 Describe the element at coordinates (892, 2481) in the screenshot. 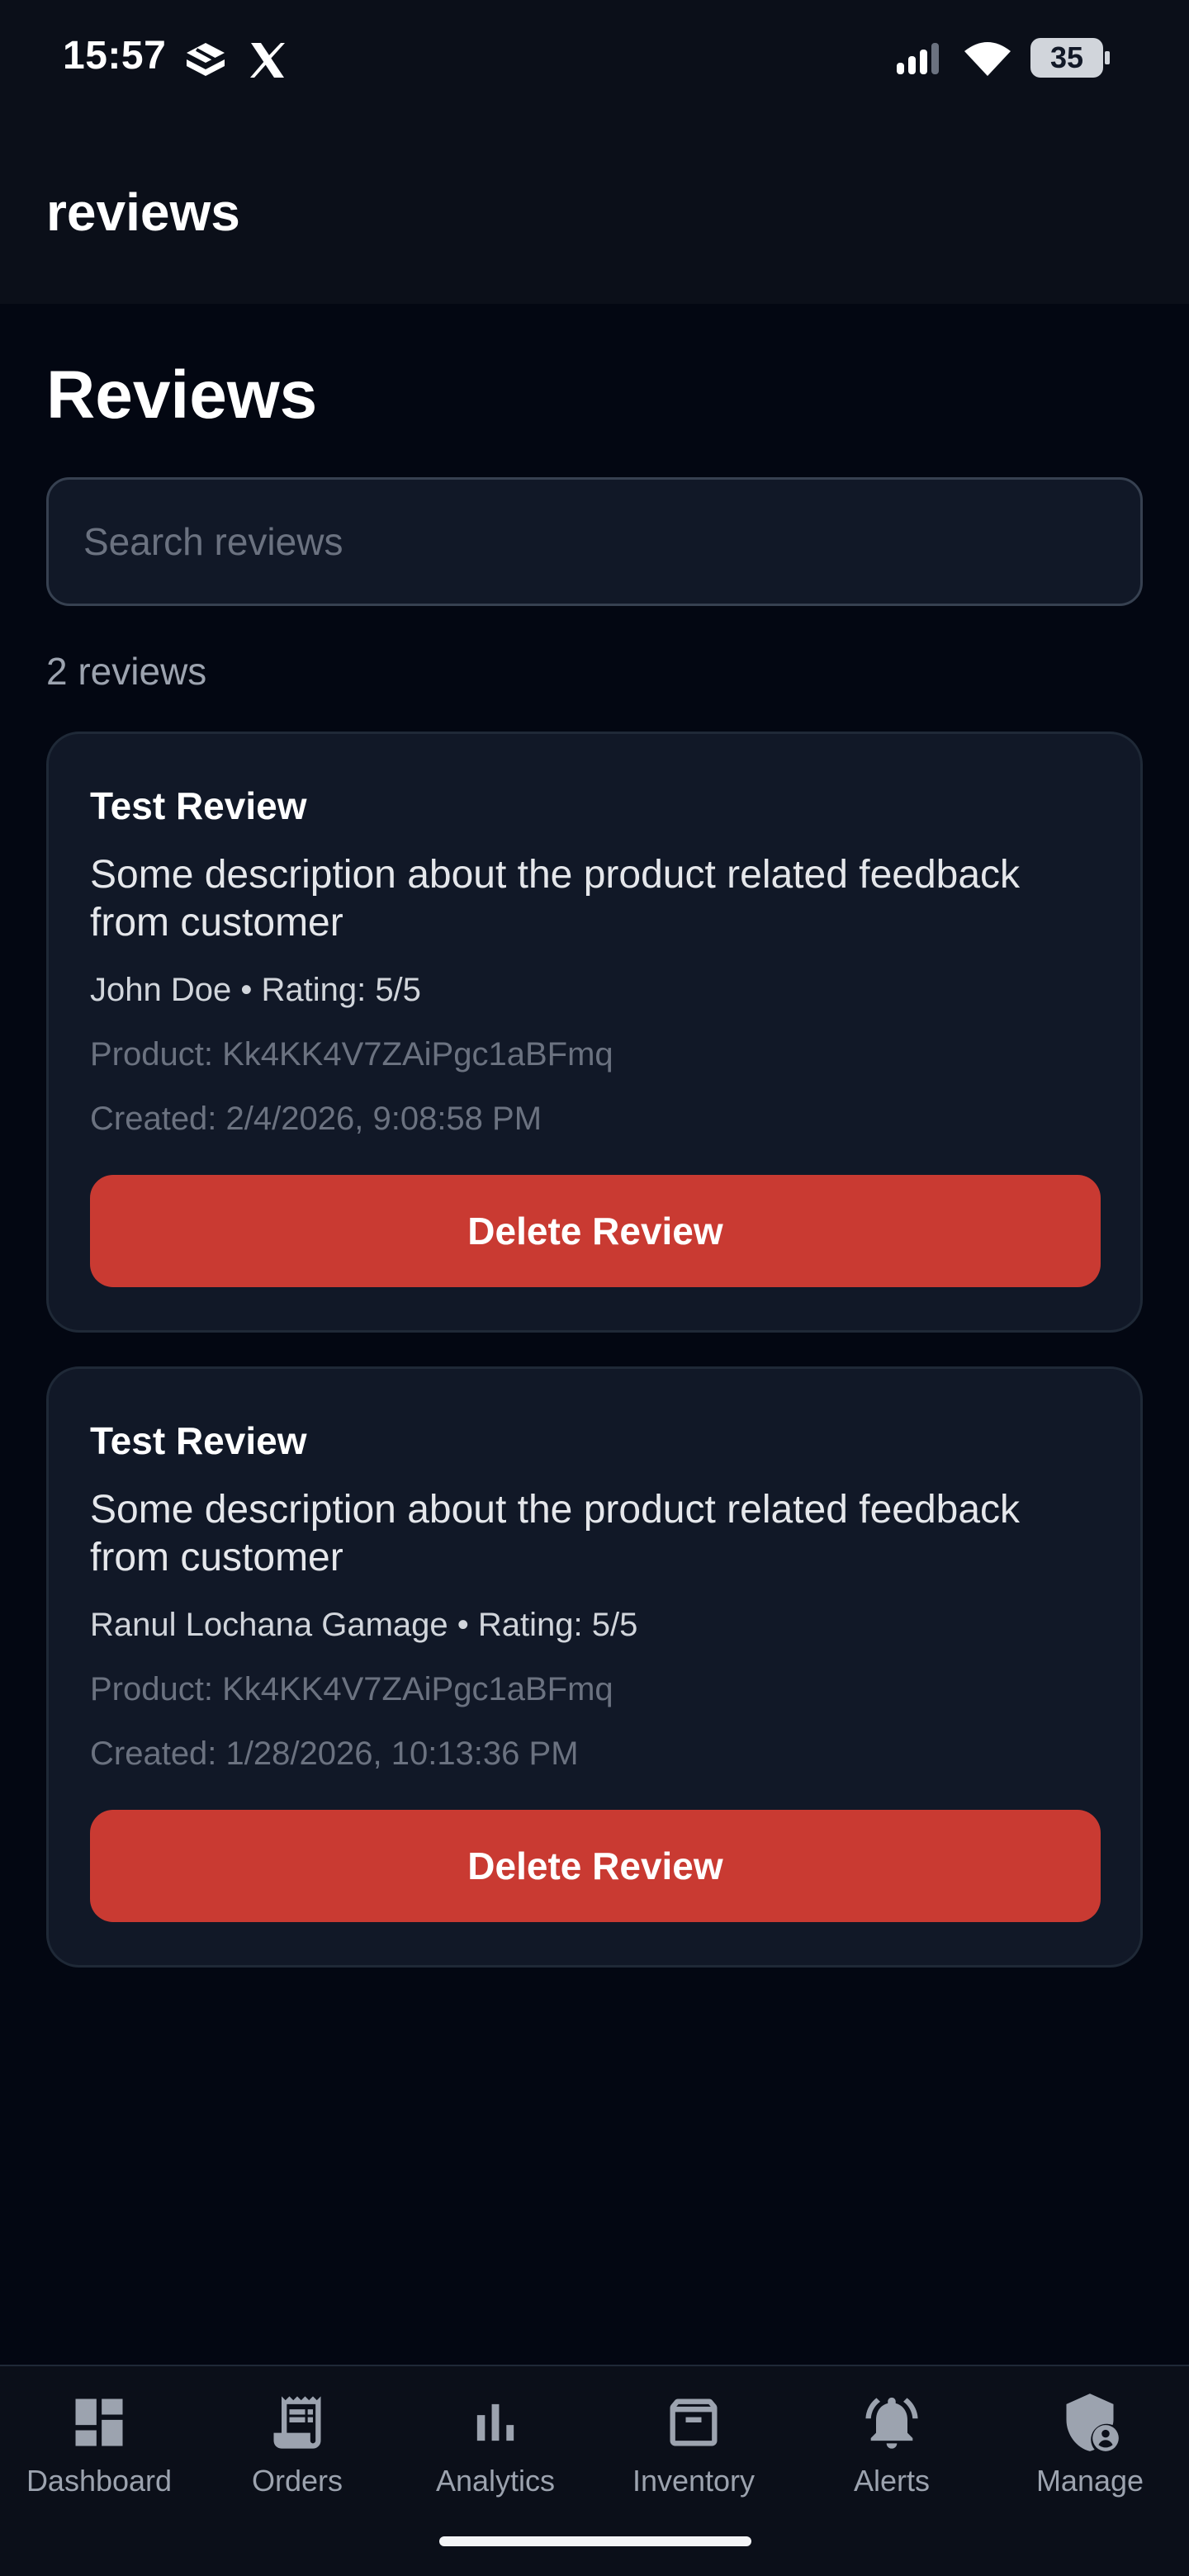

I see `nav-label: Alerts` at that location.